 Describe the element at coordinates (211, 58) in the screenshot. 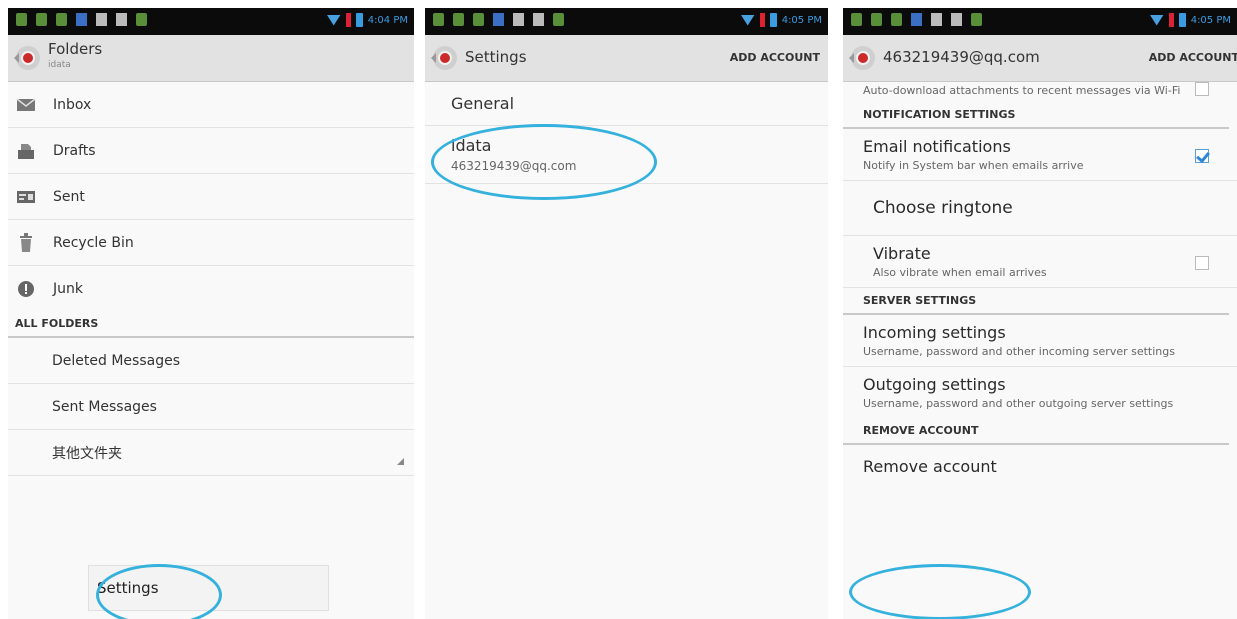

I see `action-bar: Folders idata` at that location.